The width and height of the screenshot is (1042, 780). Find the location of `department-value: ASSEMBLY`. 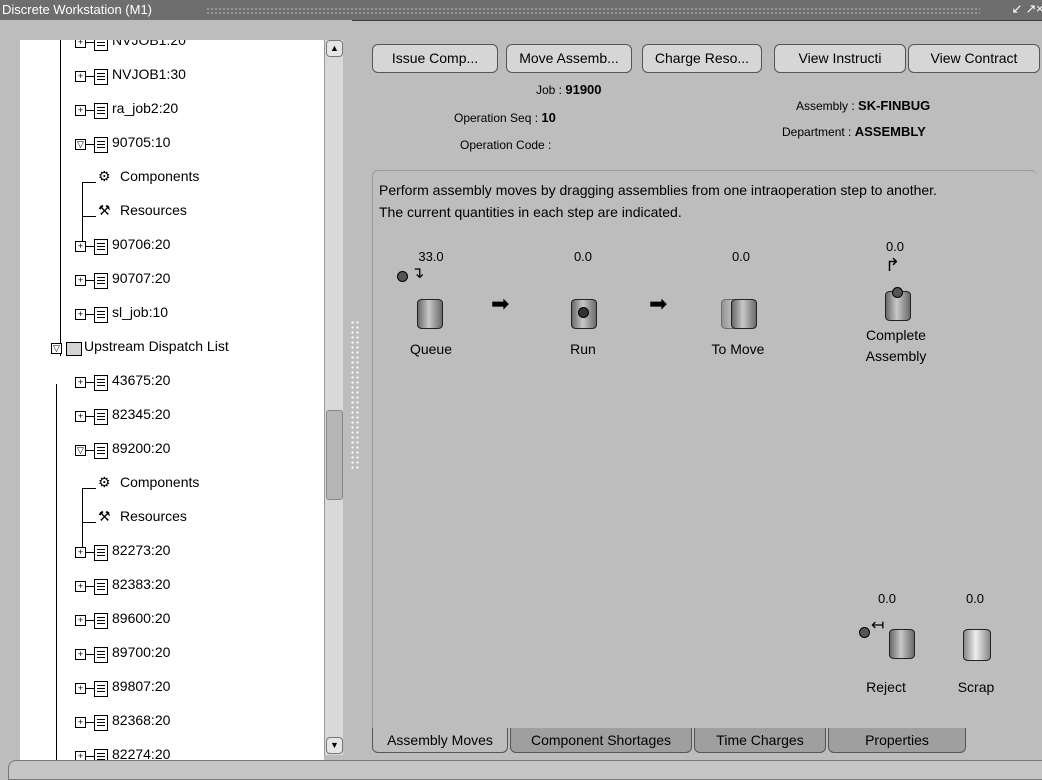

department-value: ASSEMBLY is located at coordinates (890, 131).